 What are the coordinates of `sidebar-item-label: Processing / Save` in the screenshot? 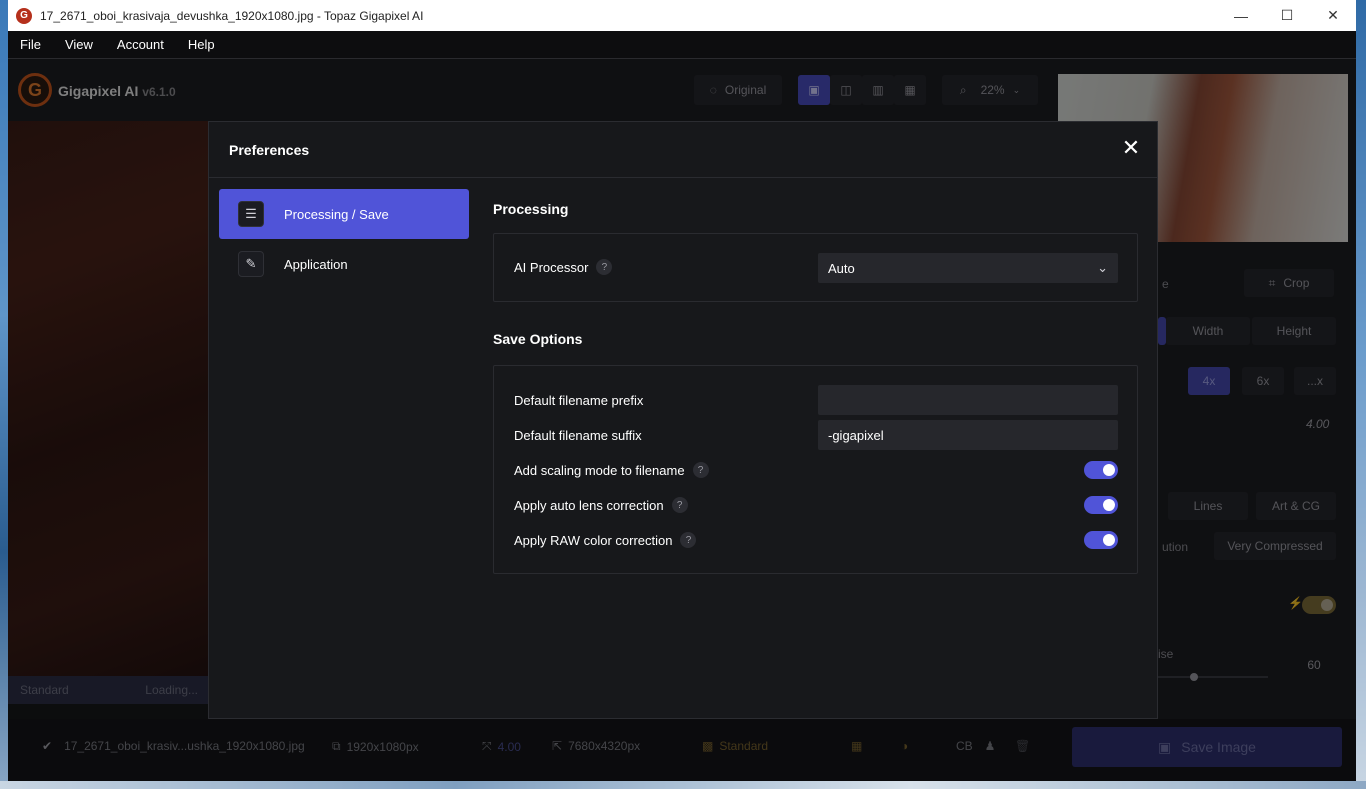 It's located at (336, 214).